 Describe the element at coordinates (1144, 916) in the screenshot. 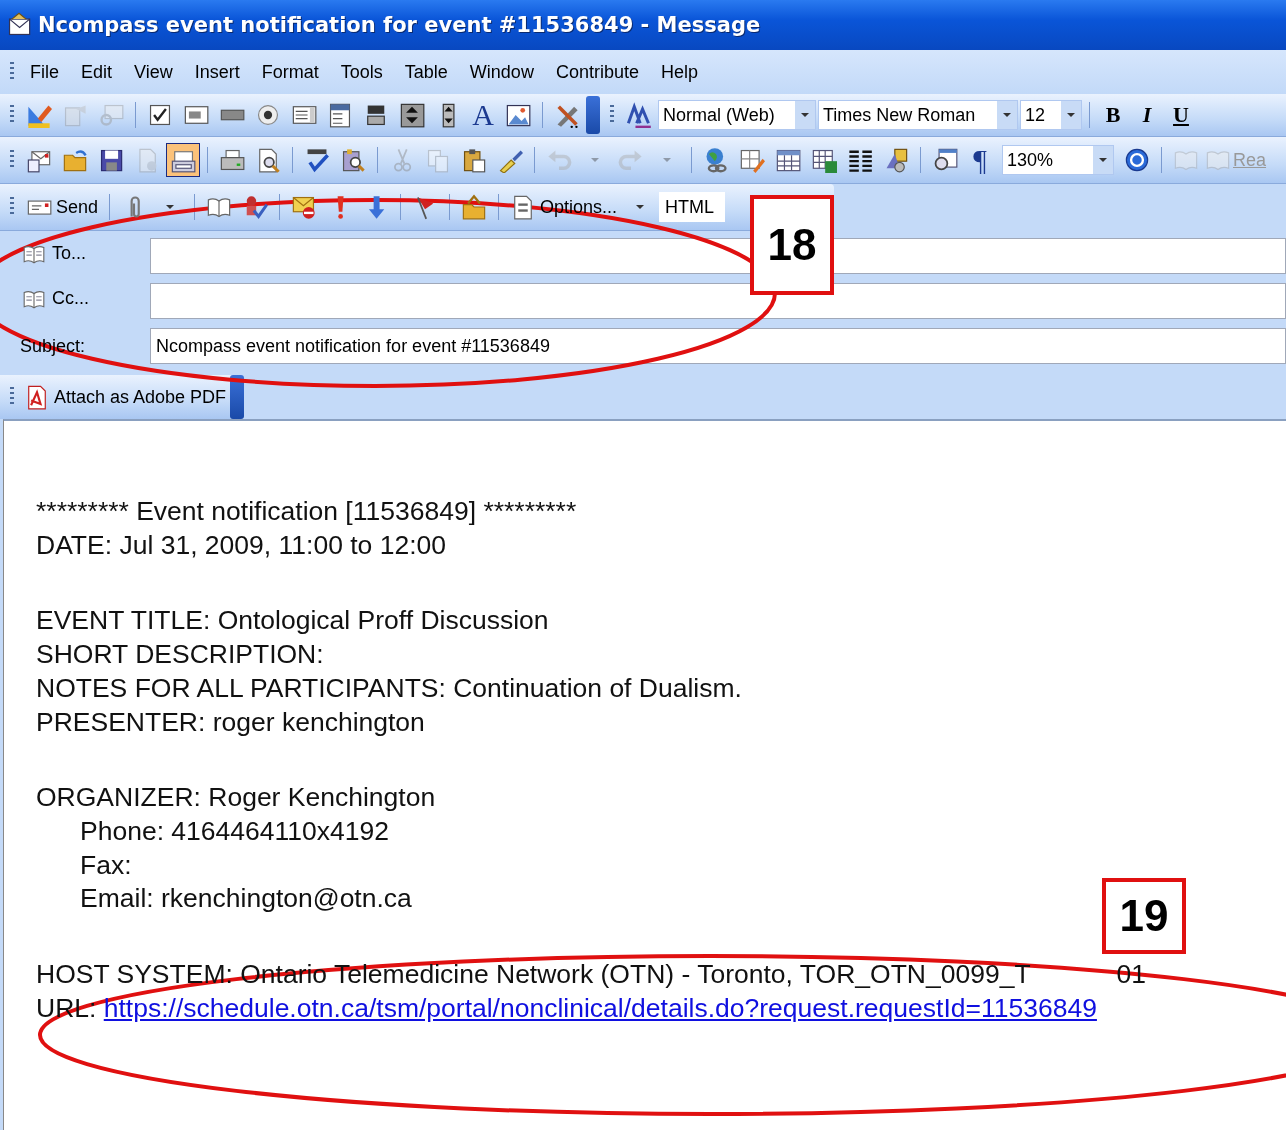

I see `callout-number: 19` at that location.